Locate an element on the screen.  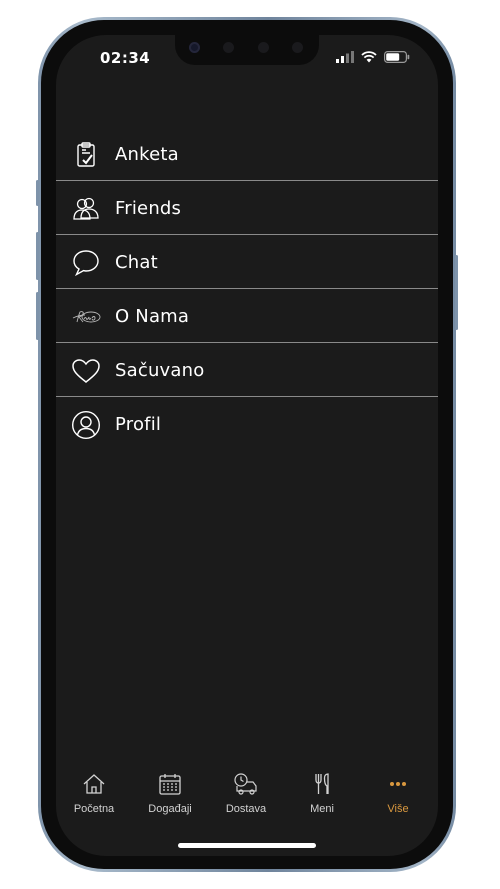
delivery-truck-icon is located at coordinates (245, 784).